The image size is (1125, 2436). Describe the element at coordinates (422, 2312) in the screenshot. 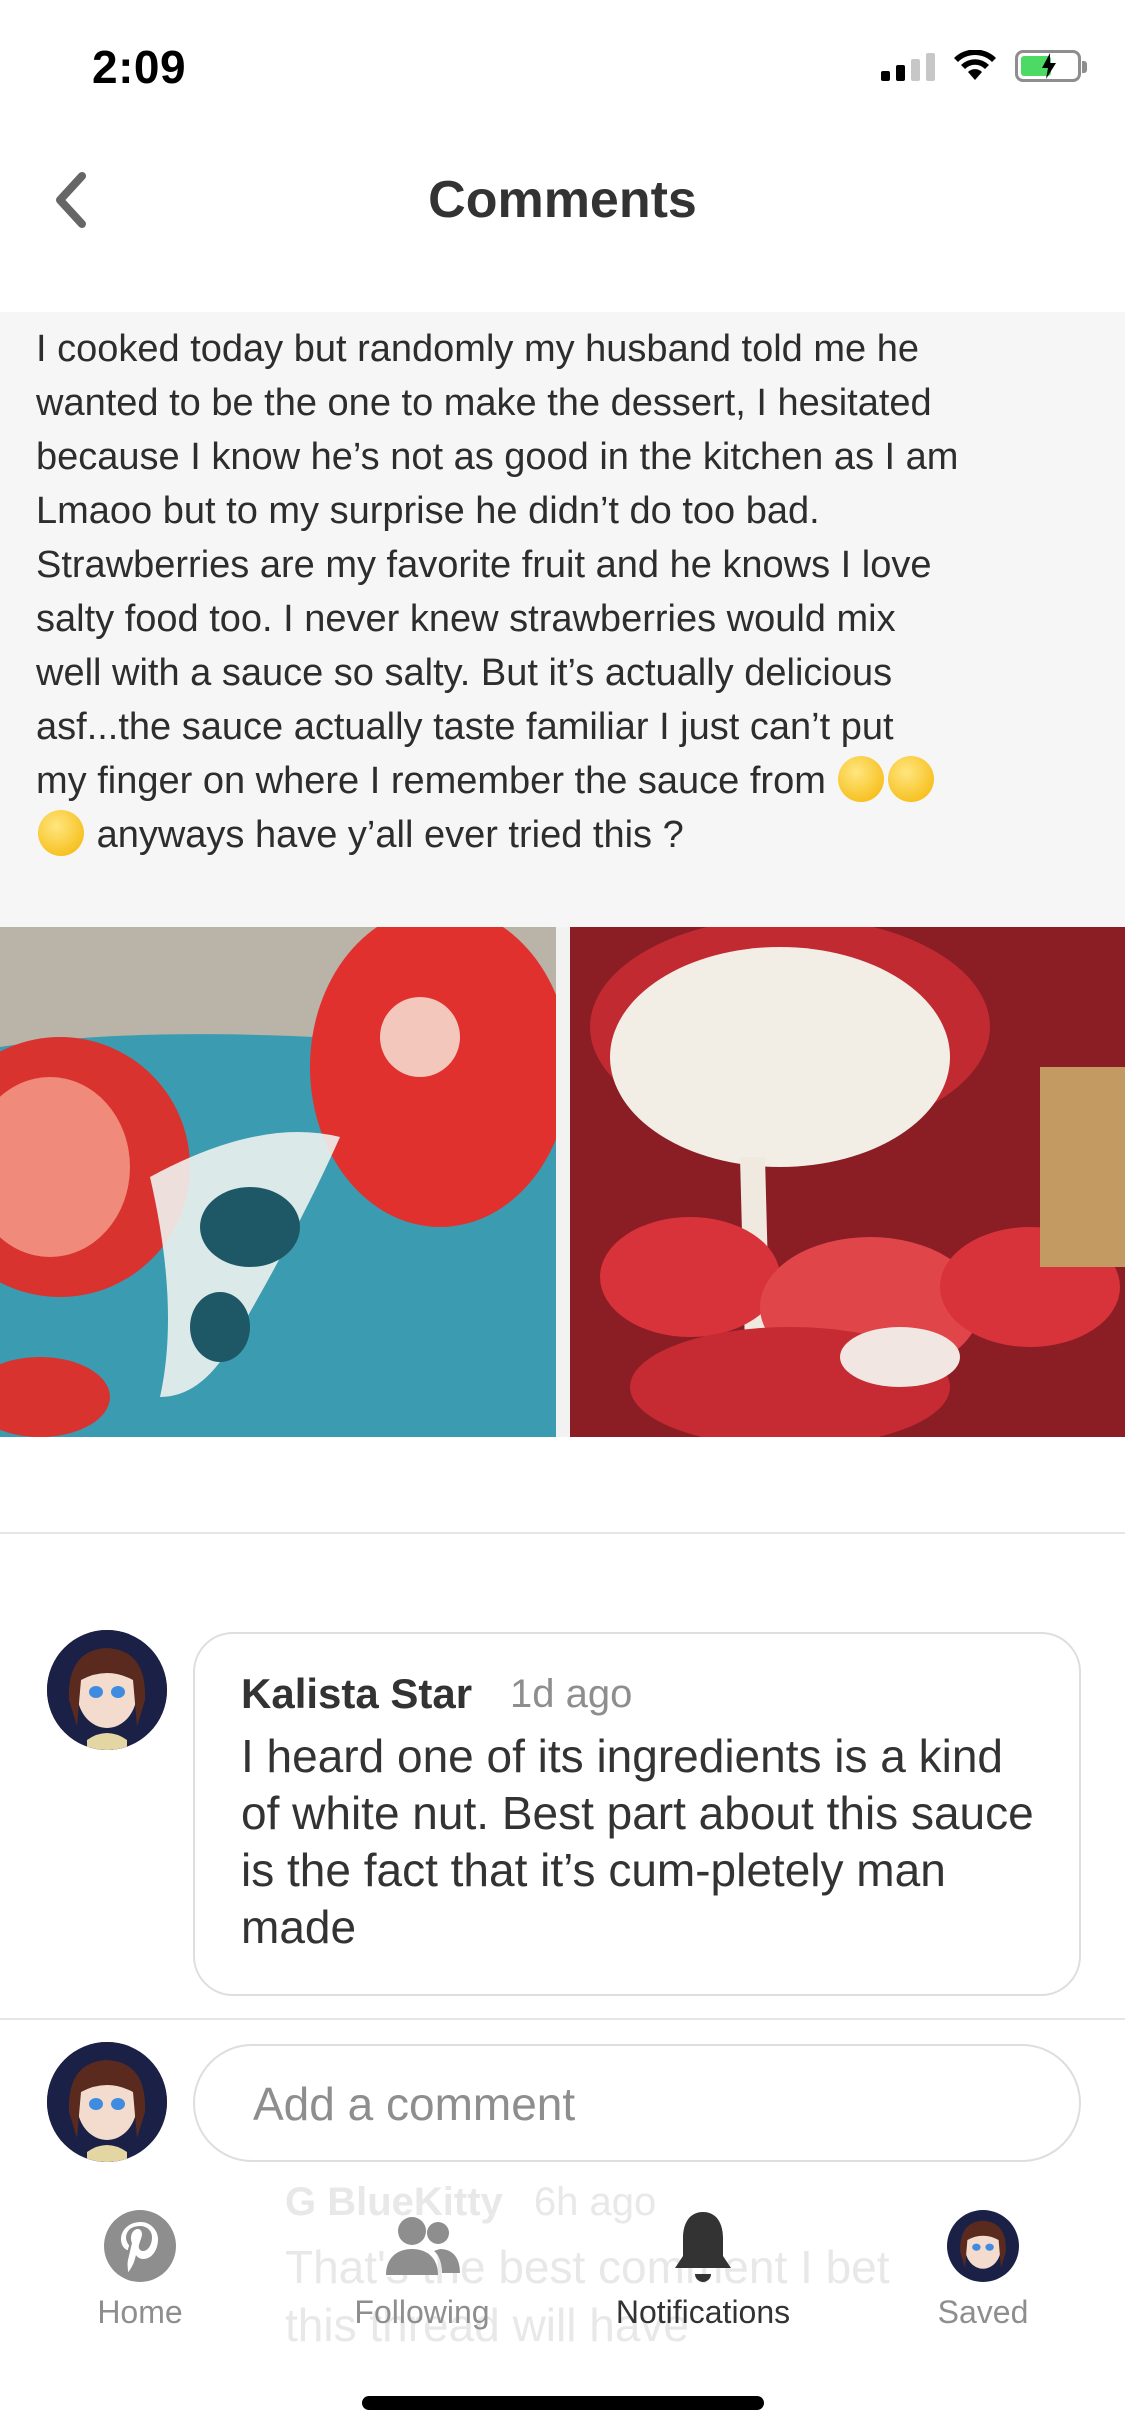

I see `tab-label: Following` at that location.